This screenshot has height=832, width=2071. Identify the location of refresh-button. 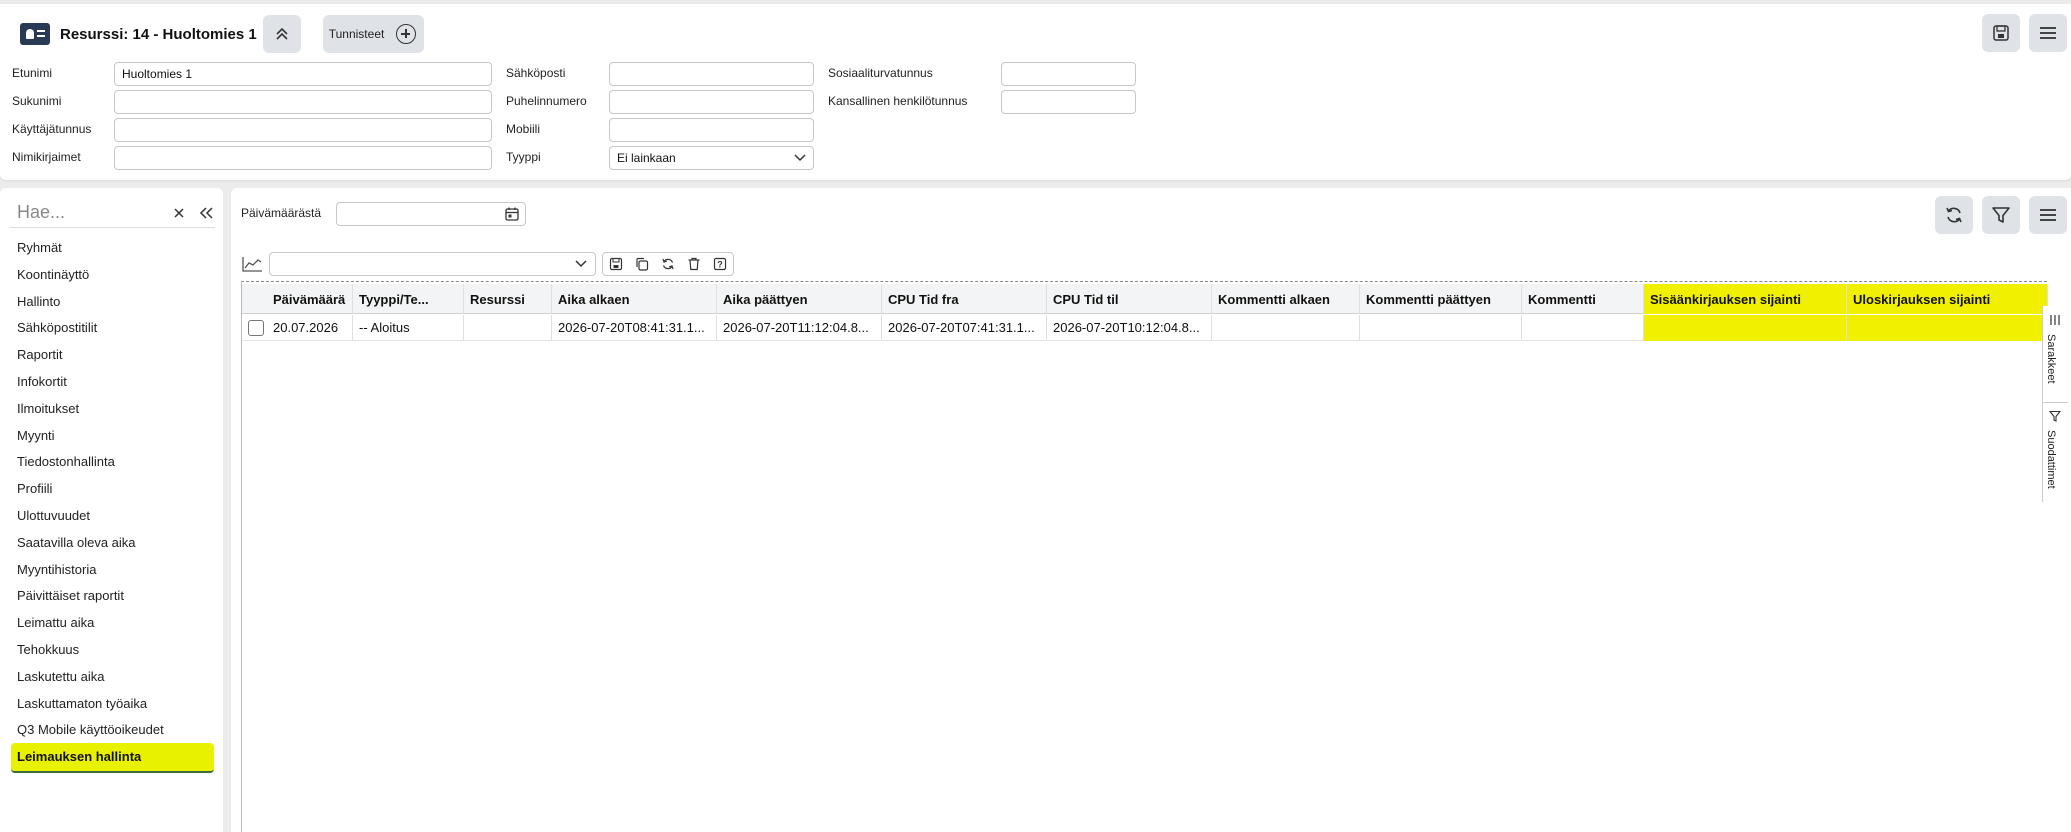
(1954, 215).